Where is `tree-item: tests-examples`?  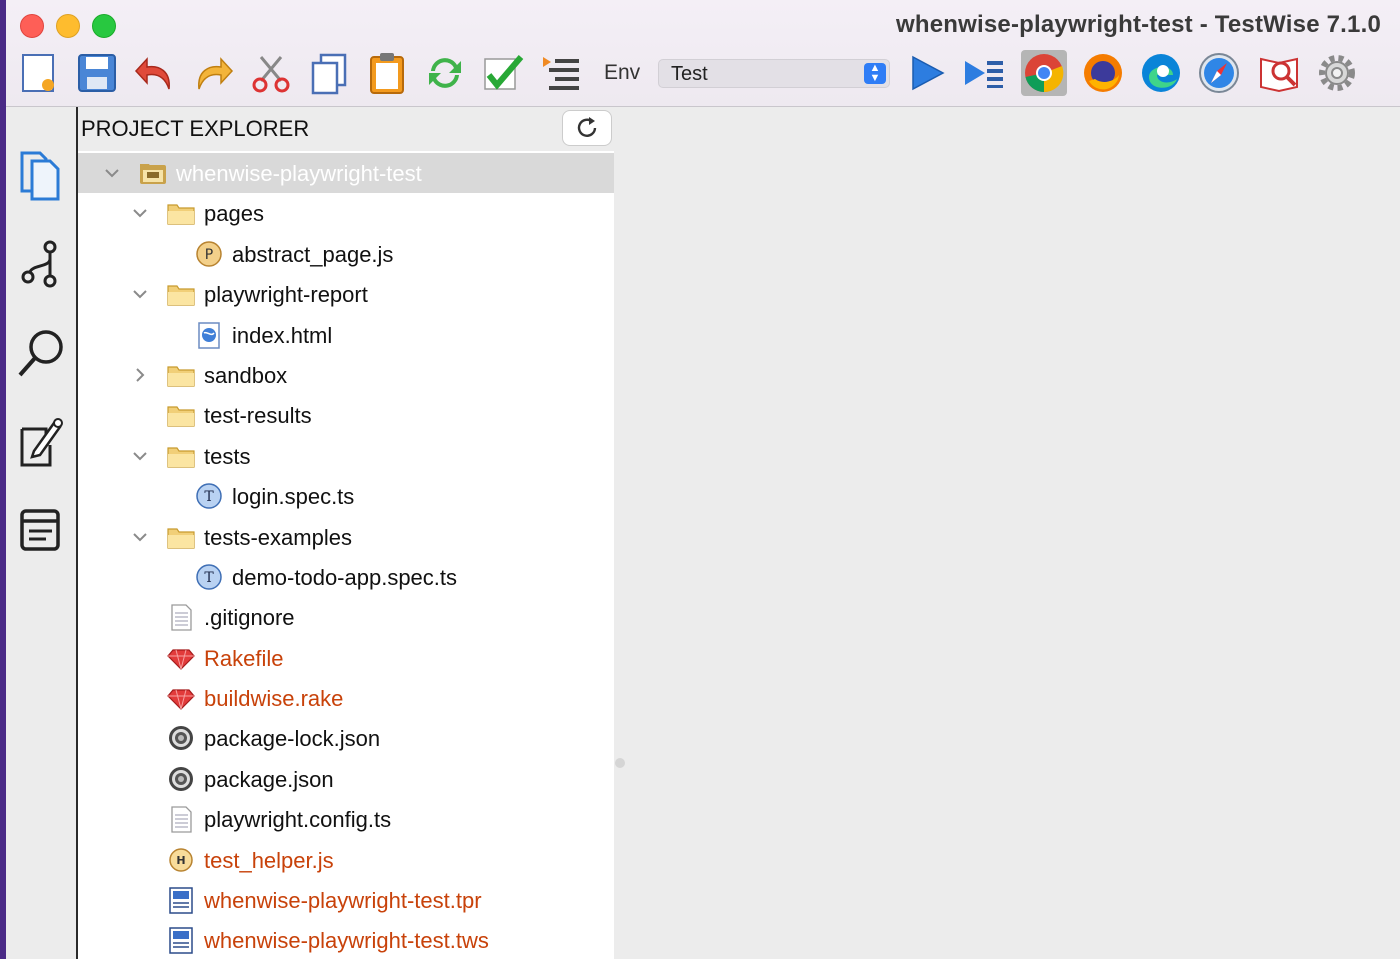
tree-item: tests-examples is located at coordinates (346, 537).